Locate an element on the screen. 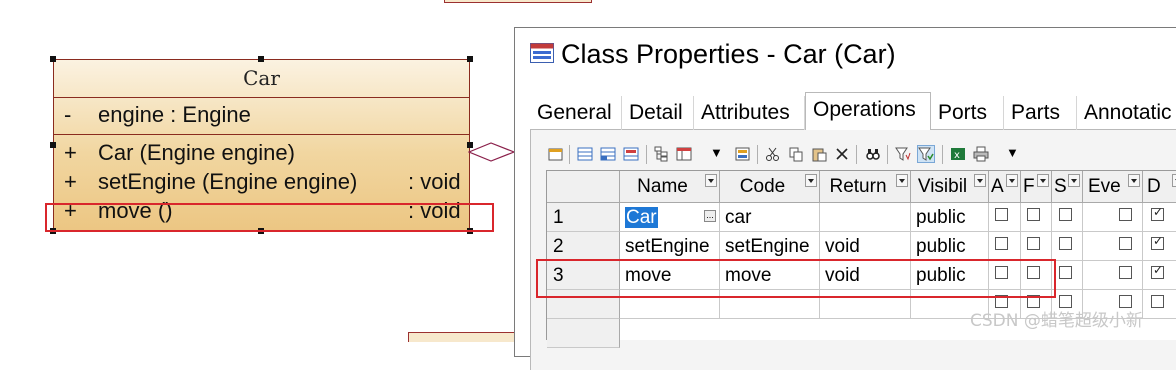 This screenshot has height=370, width=1176. column-label: Code is located at coordinates (762, 186).